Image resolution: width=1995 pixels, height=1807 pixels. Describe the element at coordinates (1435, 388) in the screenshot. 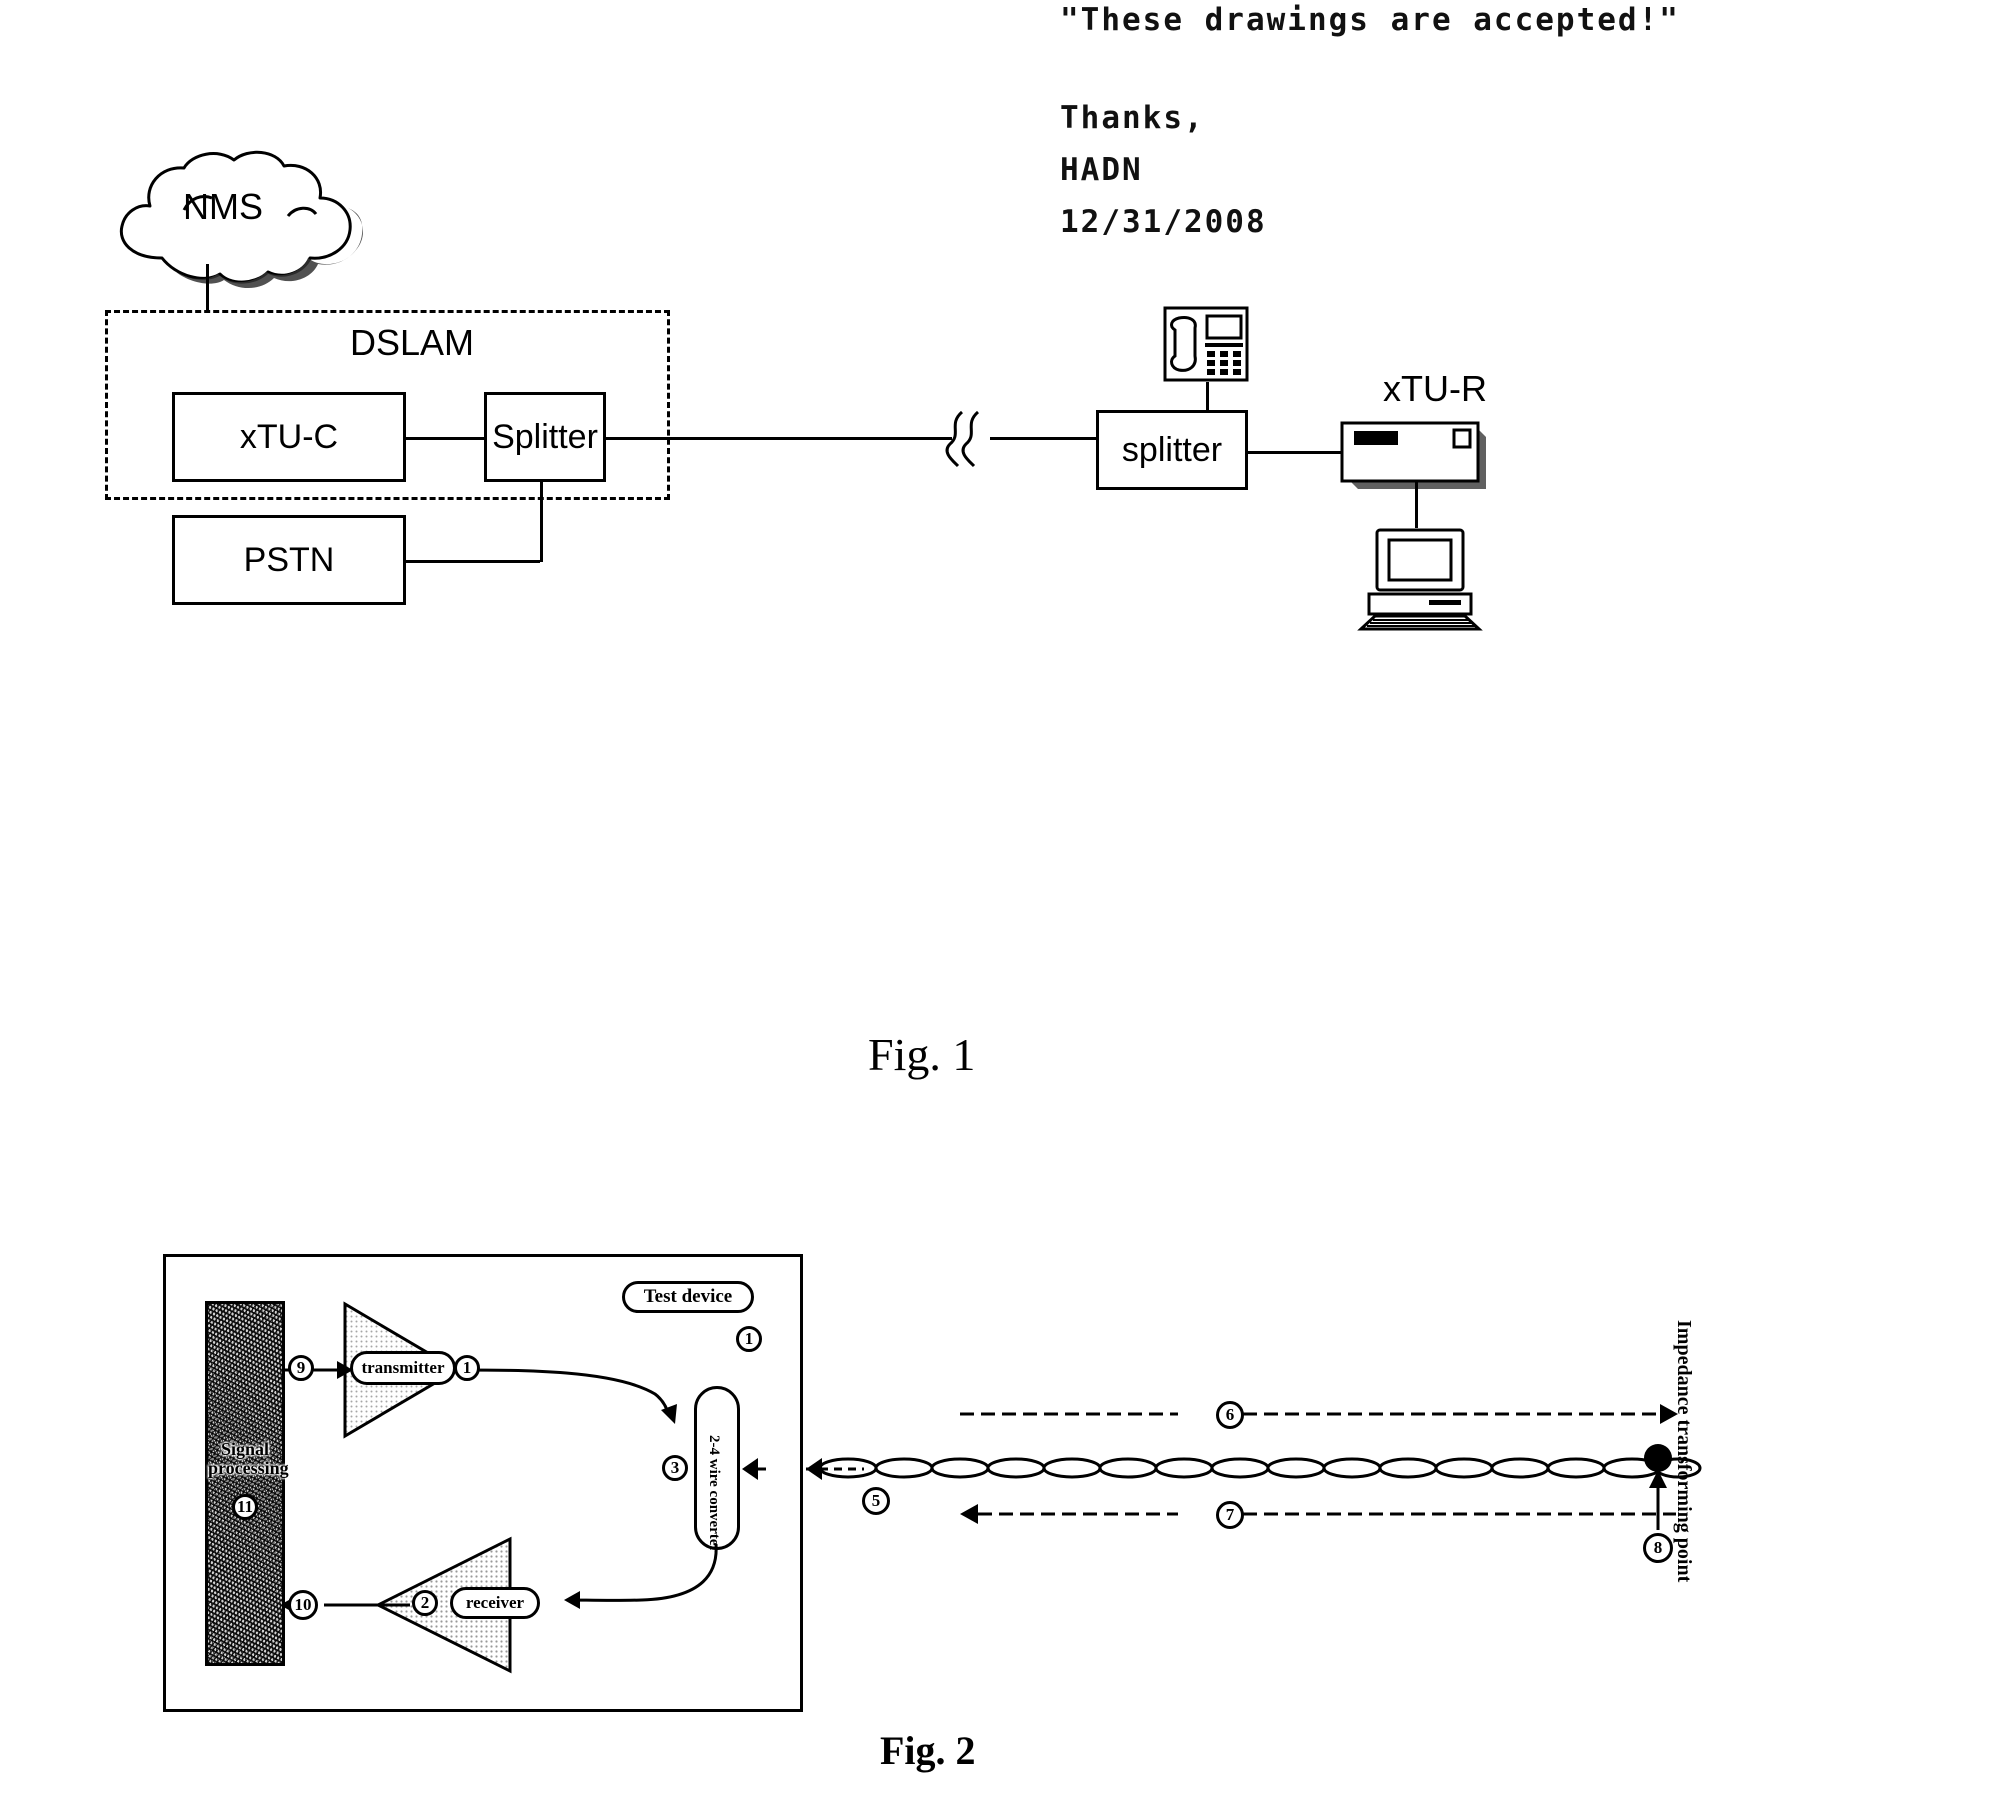

I see `xtu-r-label: xTU-R` at that location.